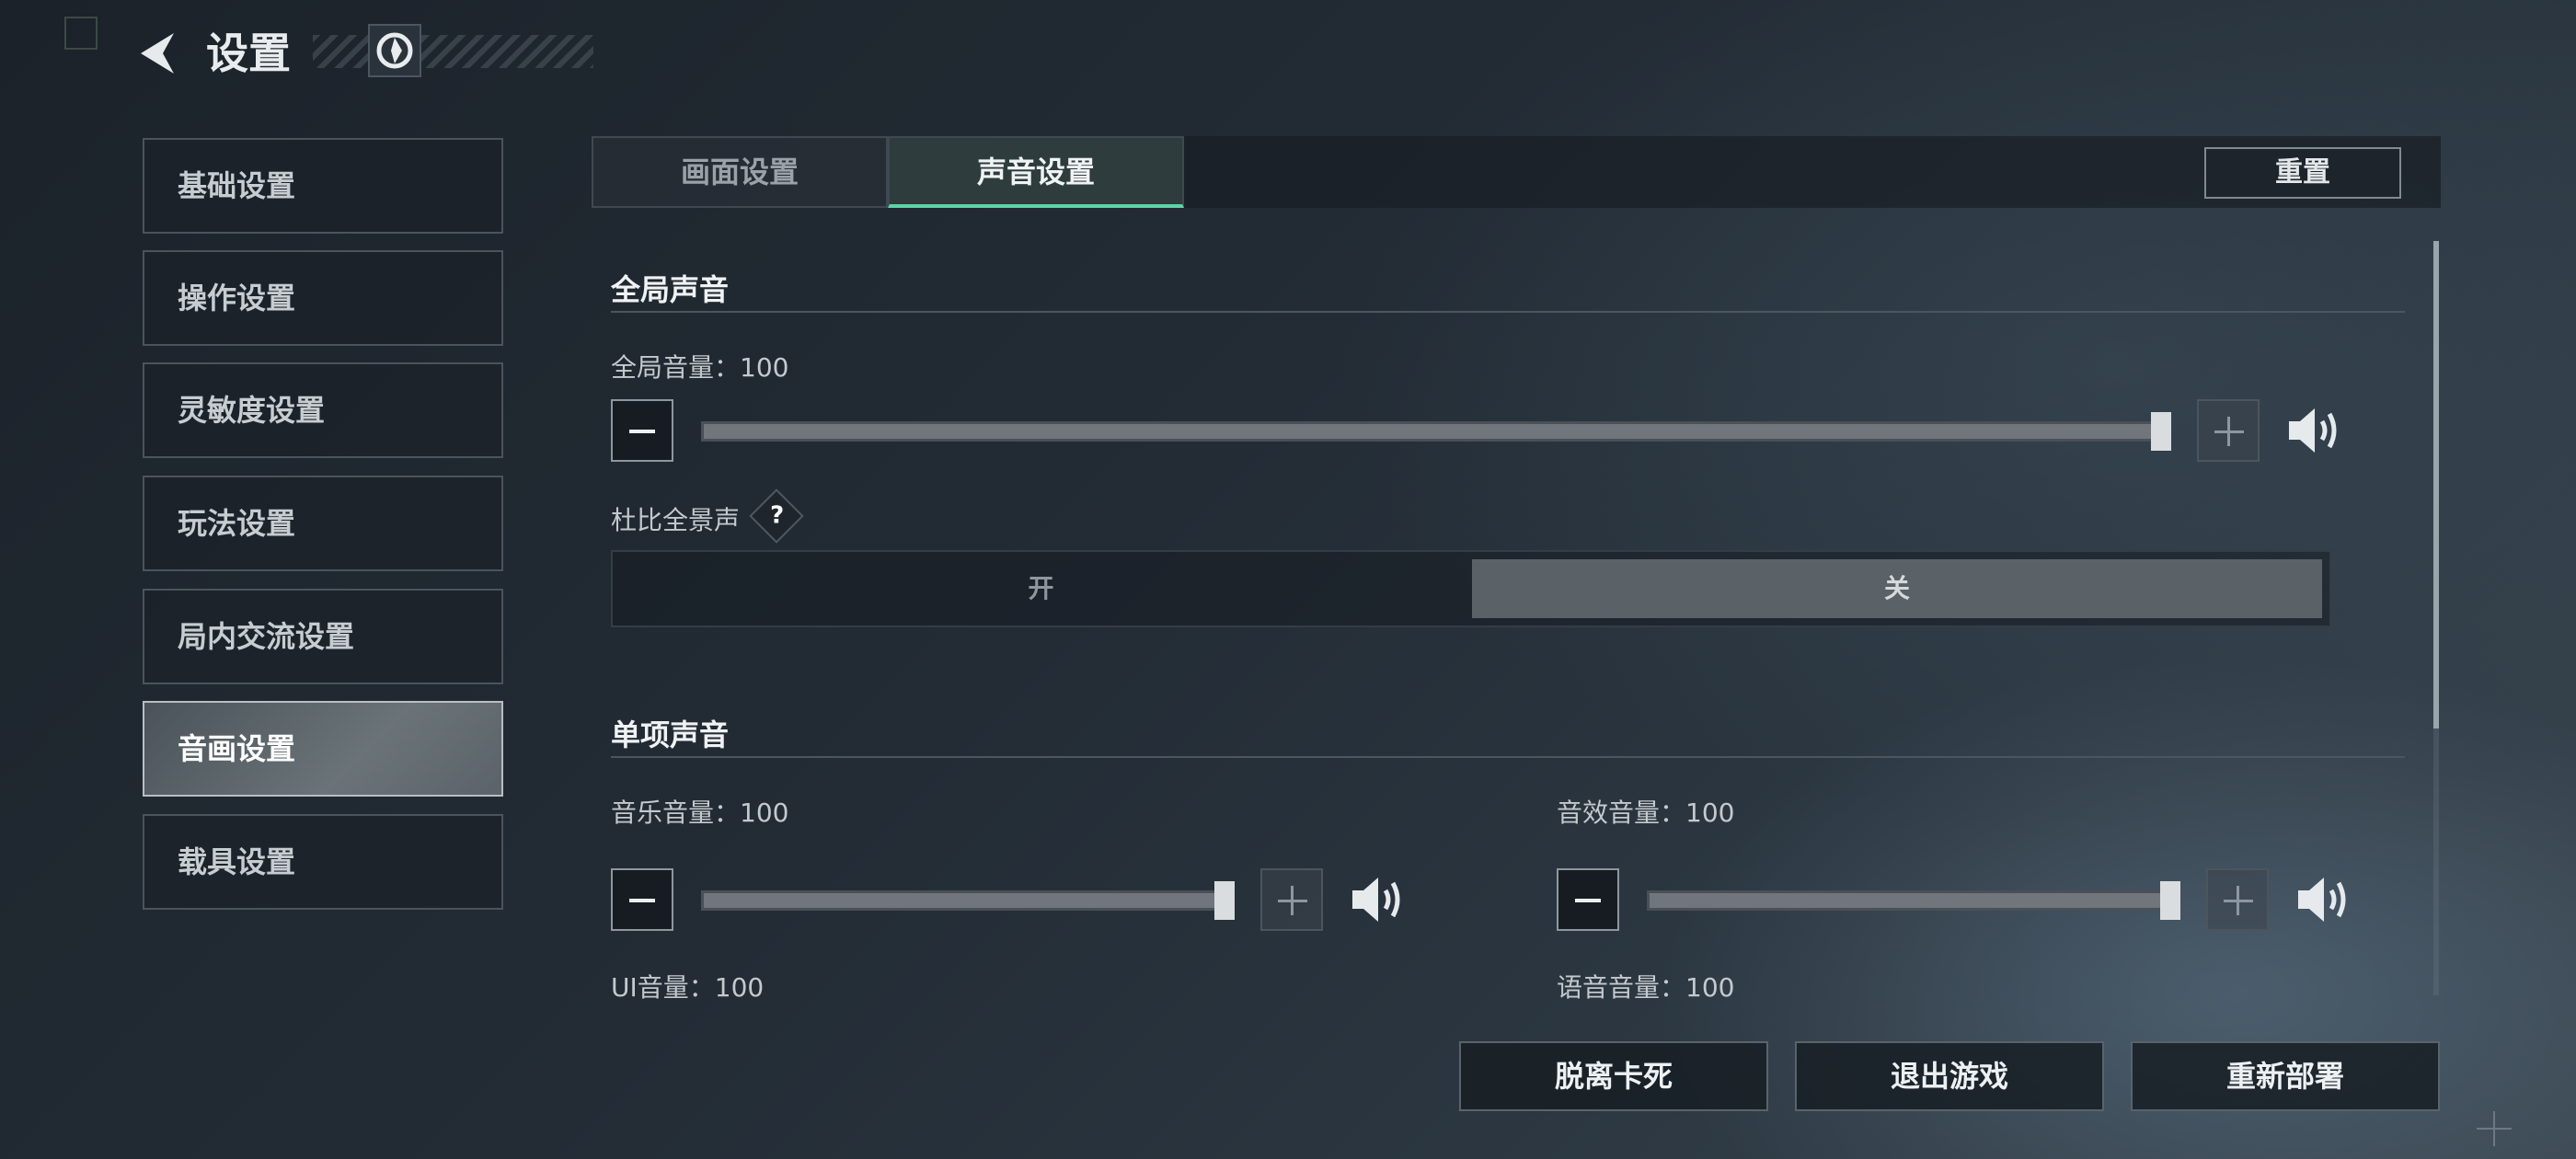  I want to click on music-volume-speaker-icon, so click(1378, 899).